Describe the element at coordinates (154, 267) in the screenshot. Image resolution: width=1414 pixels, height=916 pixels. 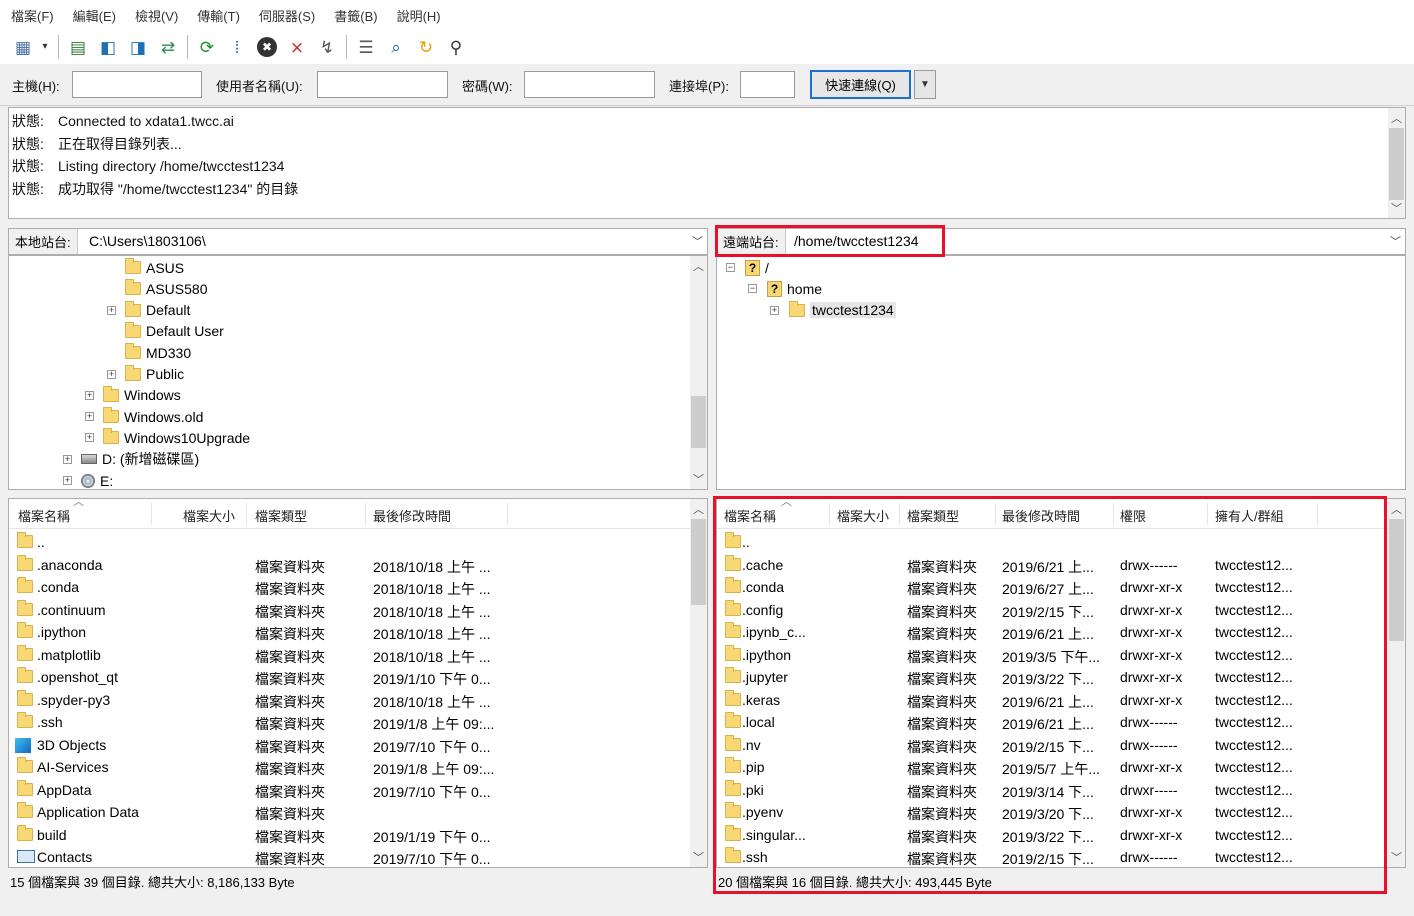
I see `tree-node: ASUS` at that location.